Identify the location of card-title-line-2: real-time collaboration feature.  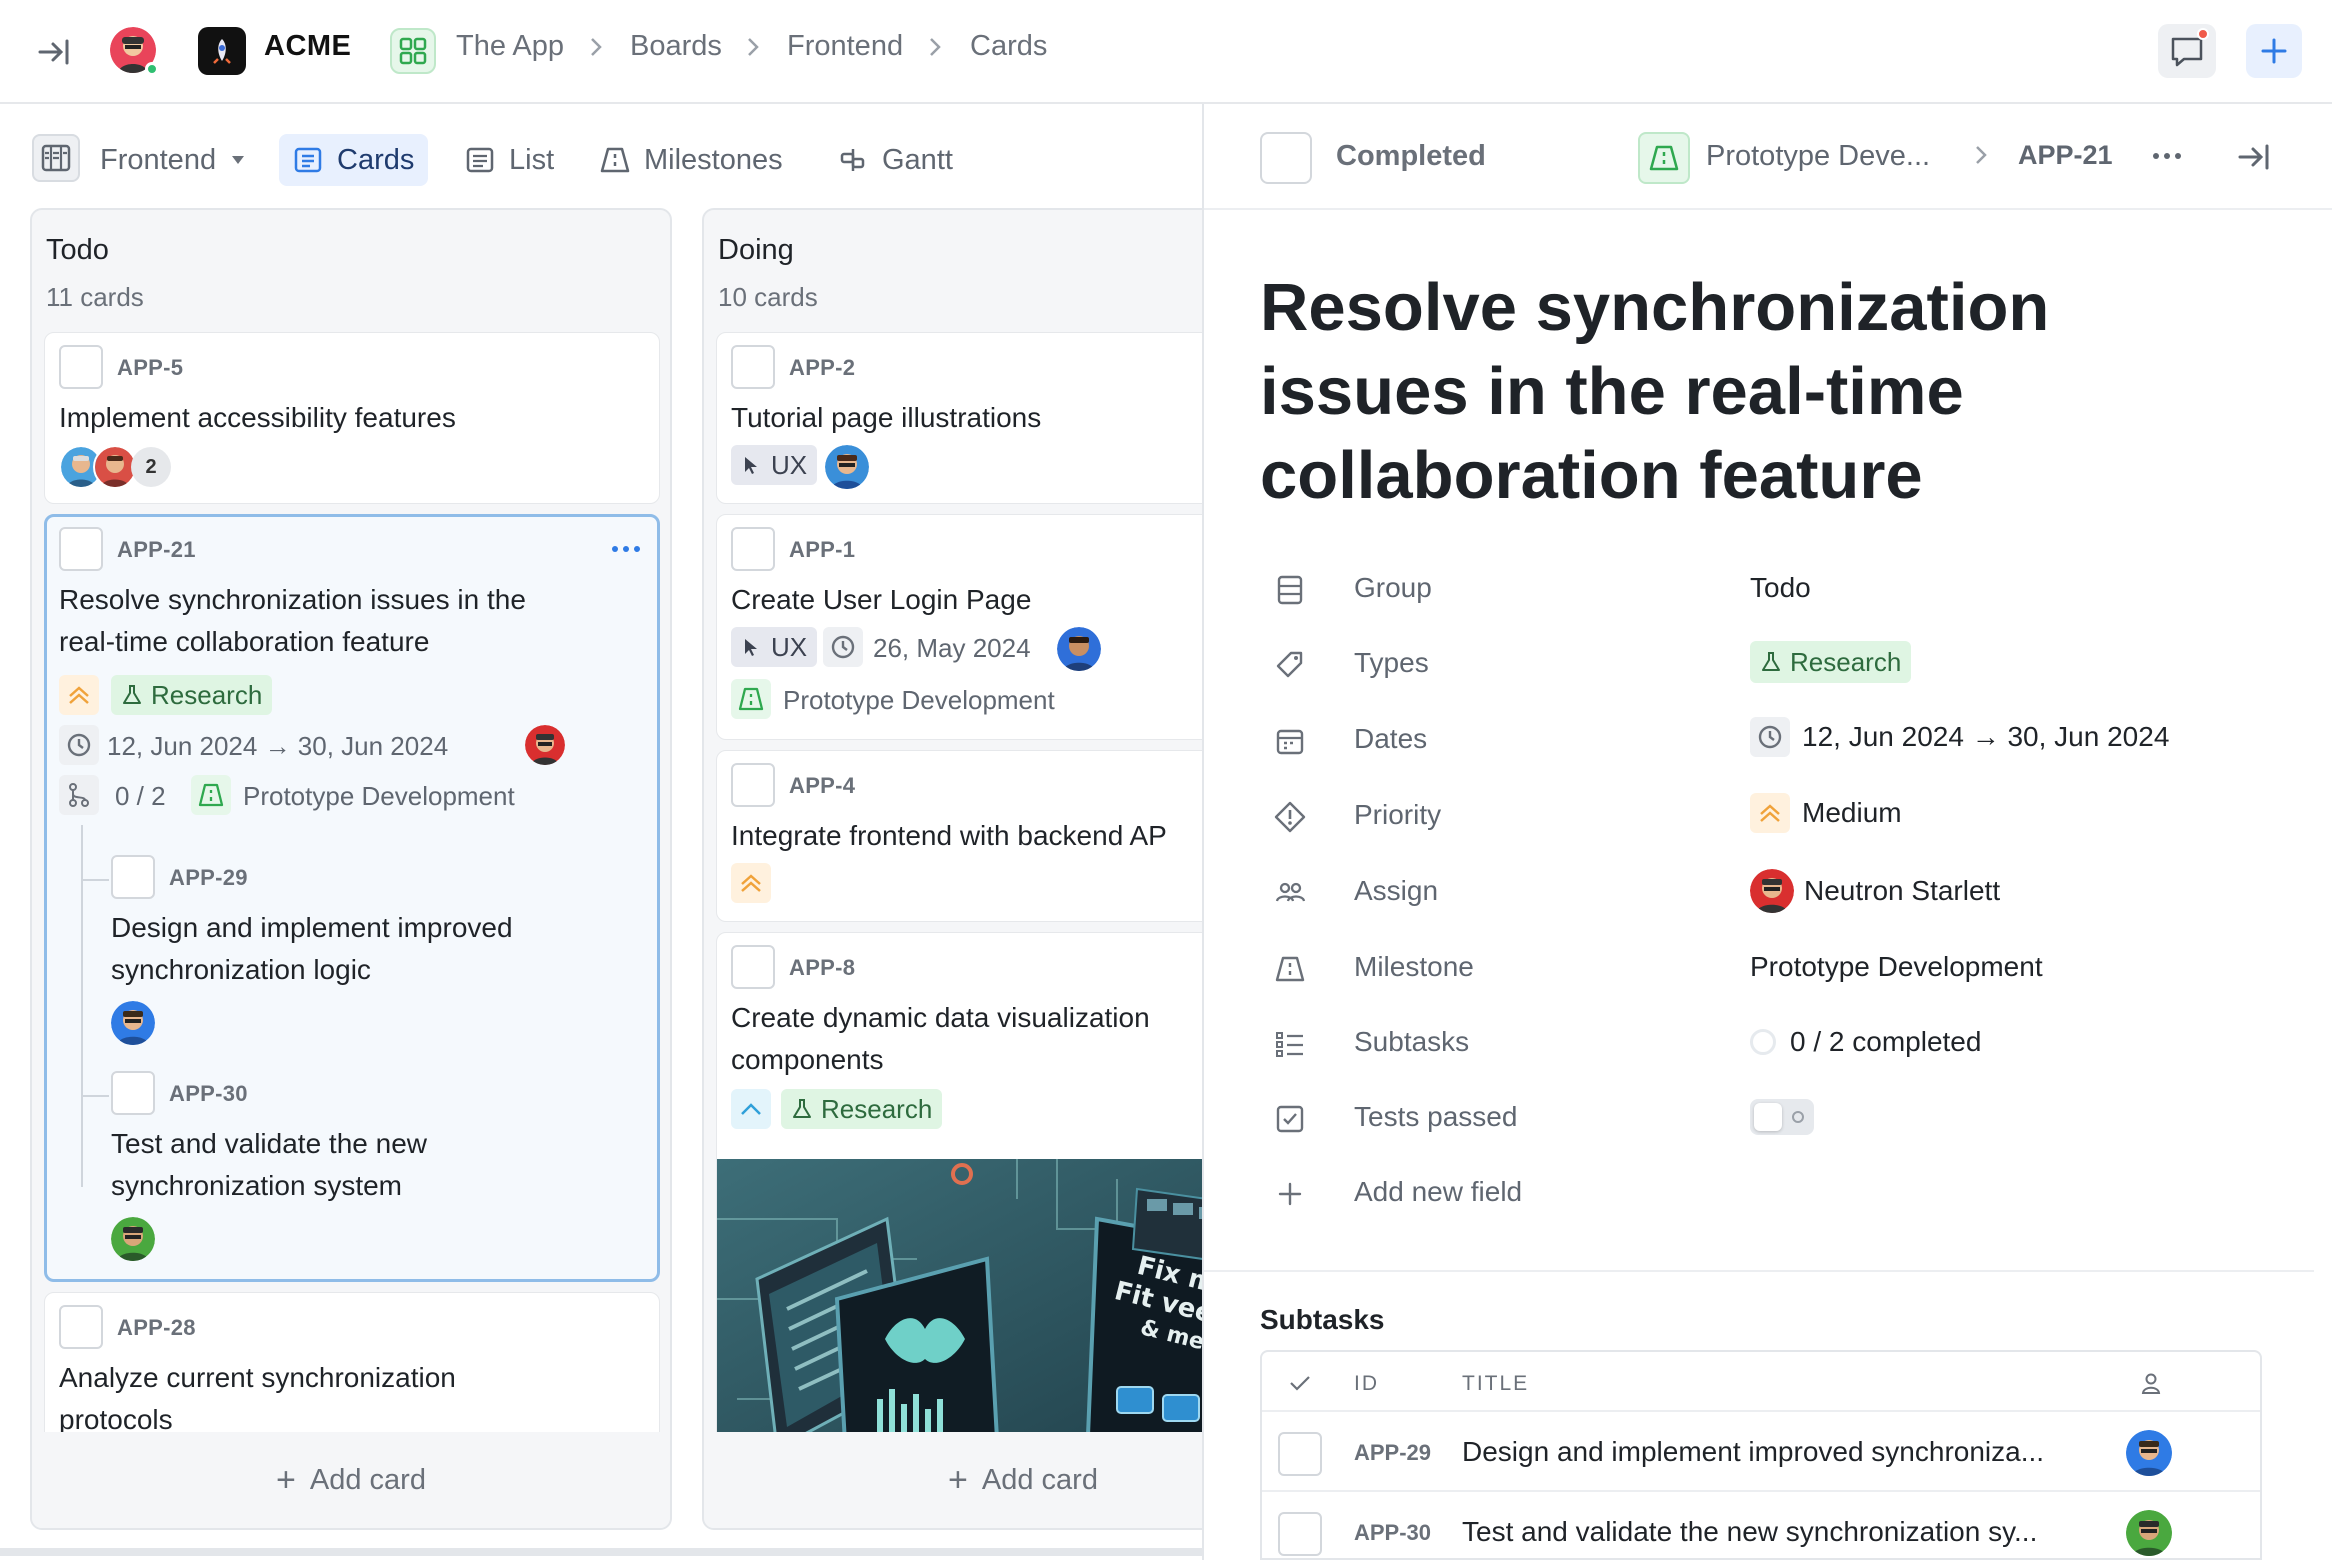
(244, 641).